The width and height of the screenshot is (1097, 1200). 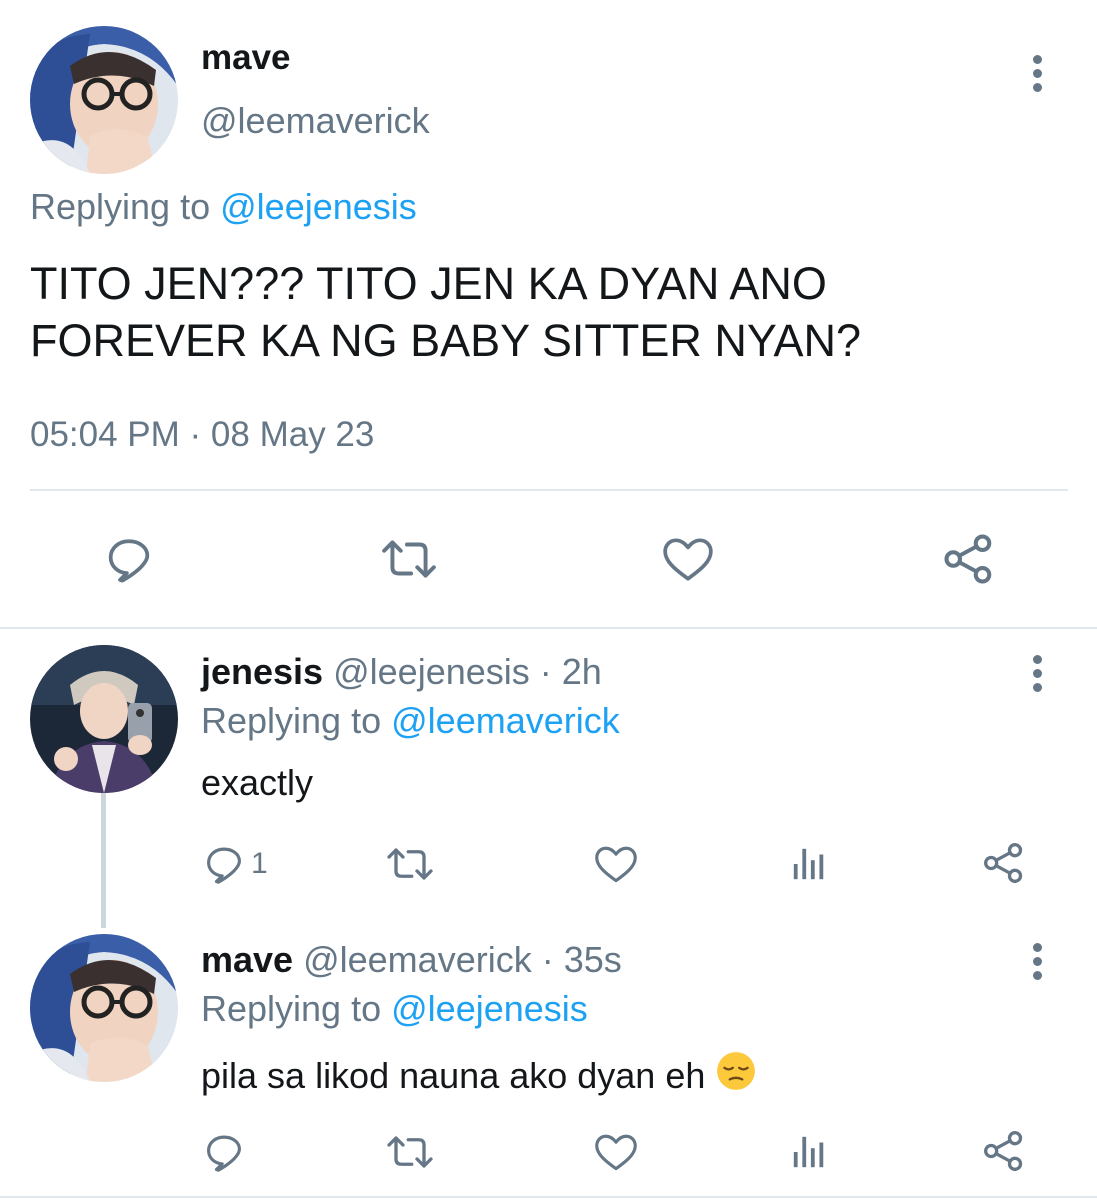 I want to click on reply-time: · 35s, so click(x=582, y=959).